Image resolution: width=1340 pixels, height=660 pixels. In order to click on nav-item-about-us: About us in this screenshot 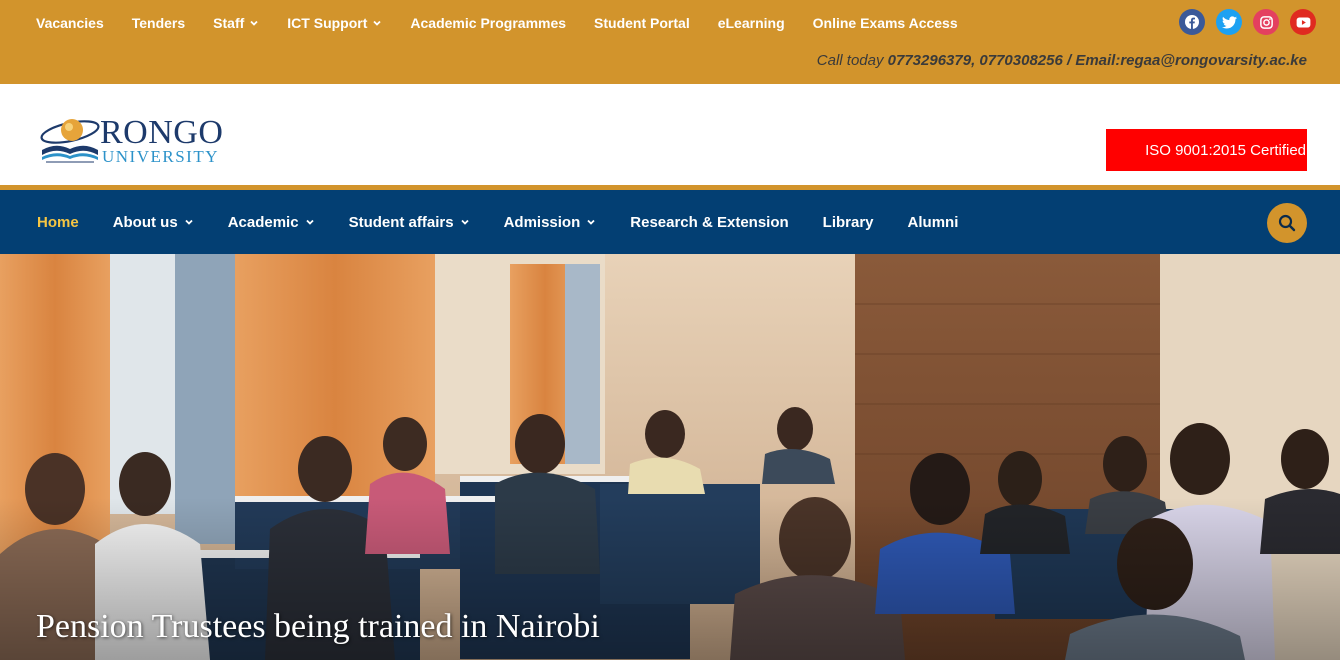, I will do `click(153, 222)`.